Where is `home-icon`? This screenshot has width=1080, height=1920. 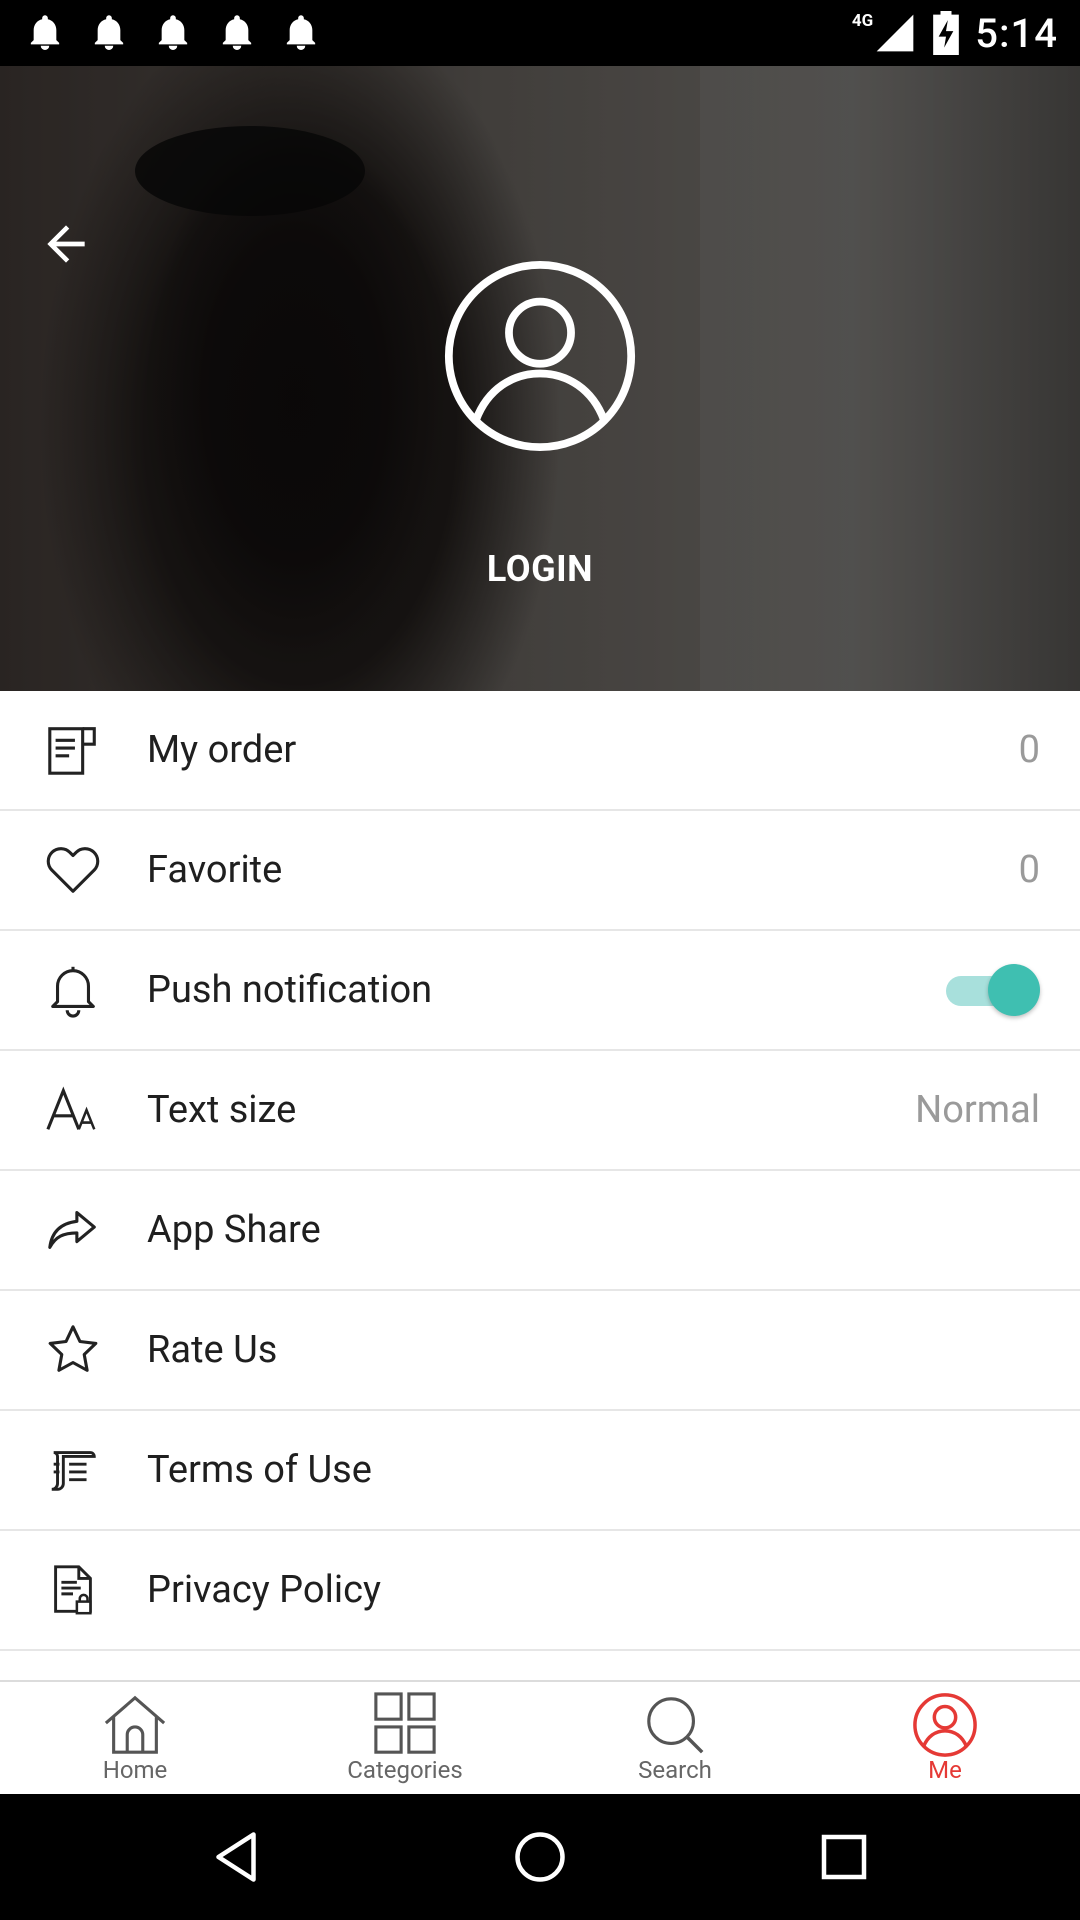
home-icon is located at coordinates (135, 1724).